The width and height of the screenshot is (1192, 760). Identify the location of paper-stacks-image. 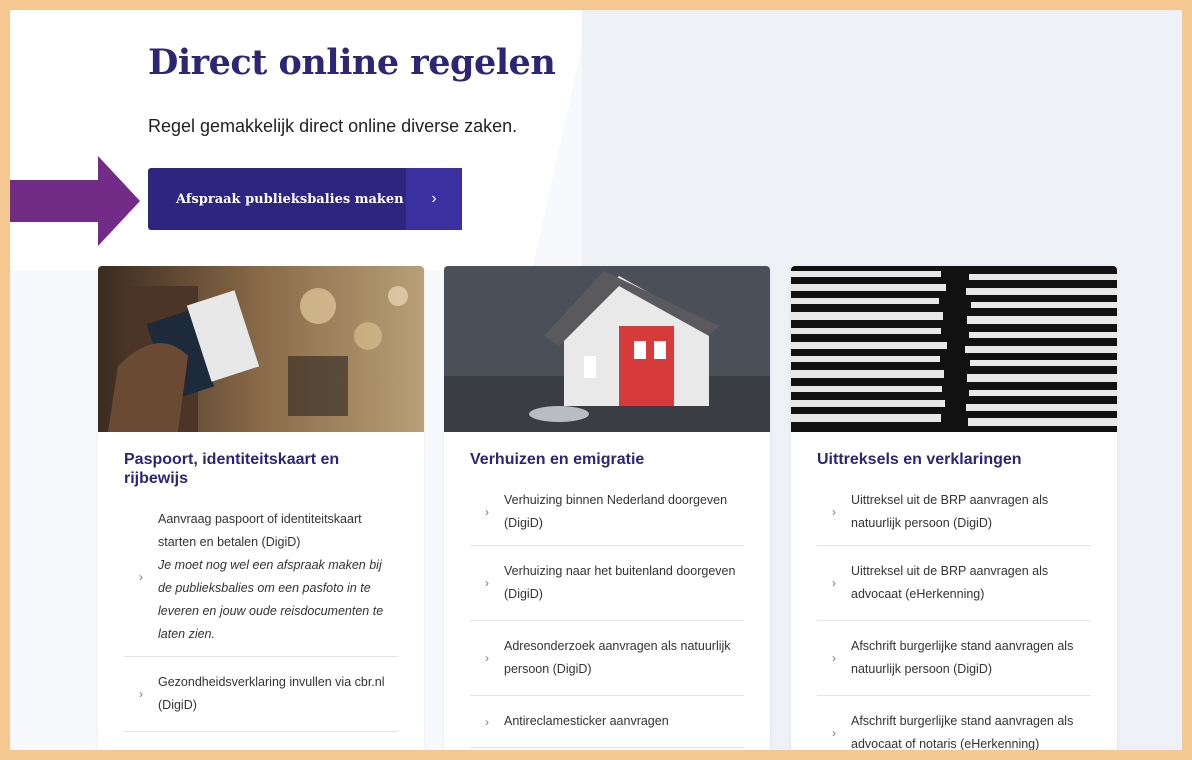
(954, 349).